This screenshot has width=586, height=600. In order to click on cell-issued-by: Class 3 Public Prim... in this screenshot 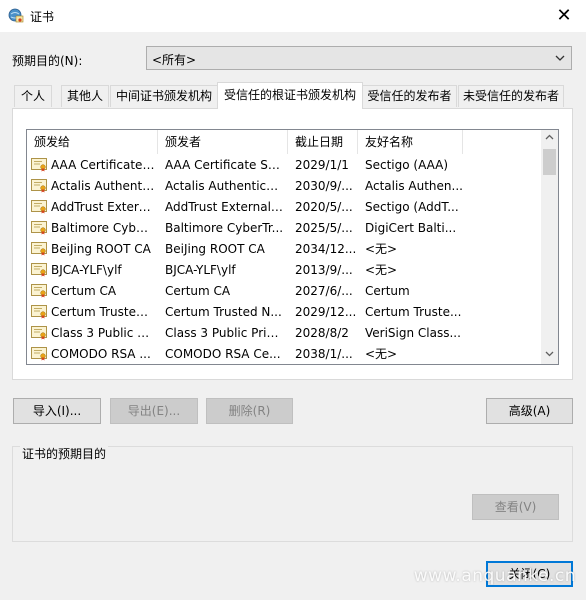, I will do `click(225, 333)`.